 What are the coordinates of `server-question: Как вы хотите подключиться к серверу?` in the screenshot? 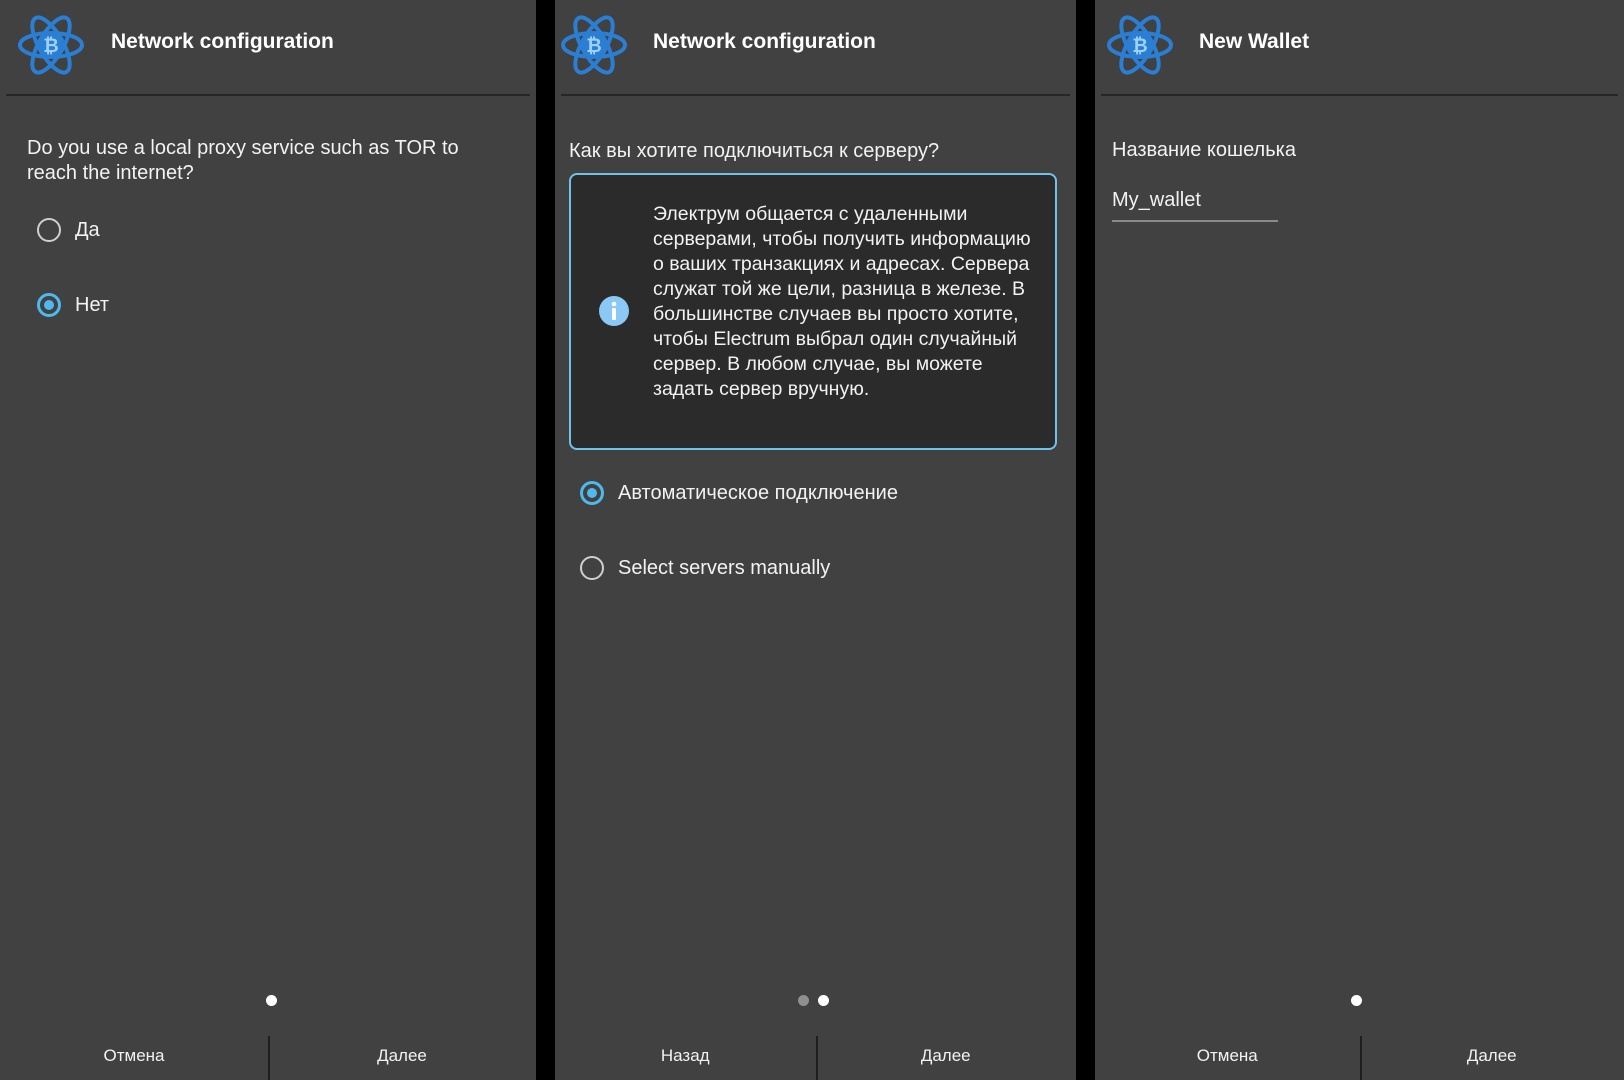 It's located at (754, 151).